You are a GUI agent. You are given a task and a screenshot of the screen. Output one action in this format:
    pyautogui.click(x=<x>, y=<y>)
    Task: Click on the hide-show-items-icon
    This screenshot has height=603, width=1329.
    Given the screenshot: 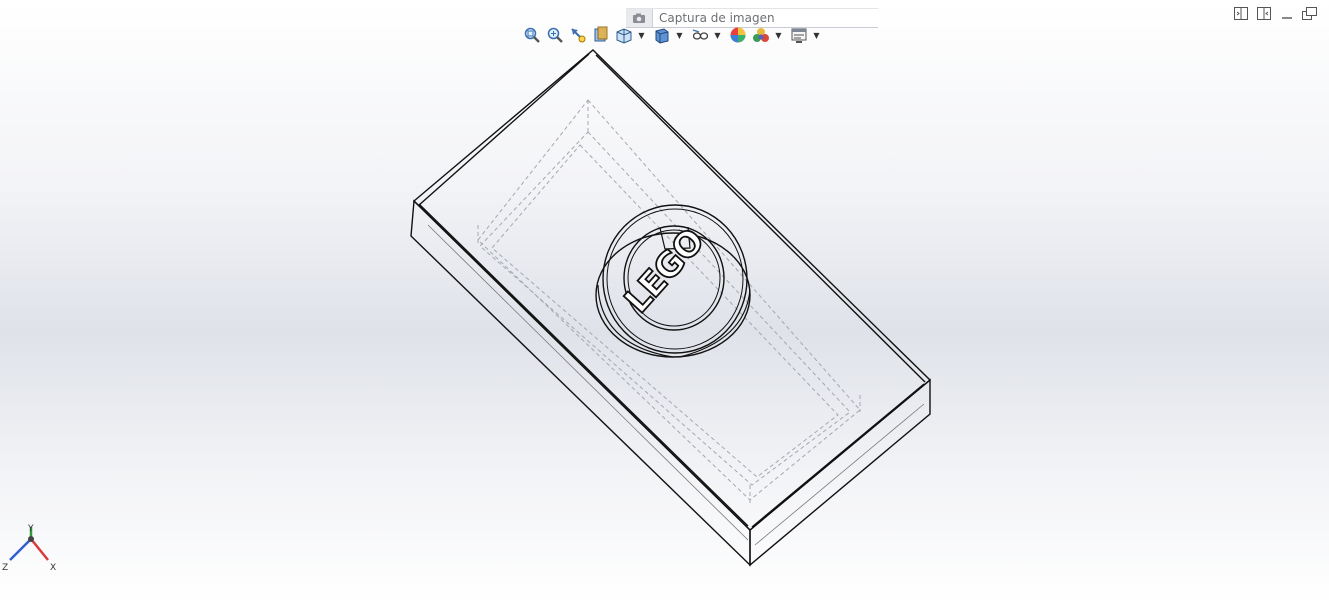 What is the action you would take?
    pyautogui.click(x=700, y=35)
    